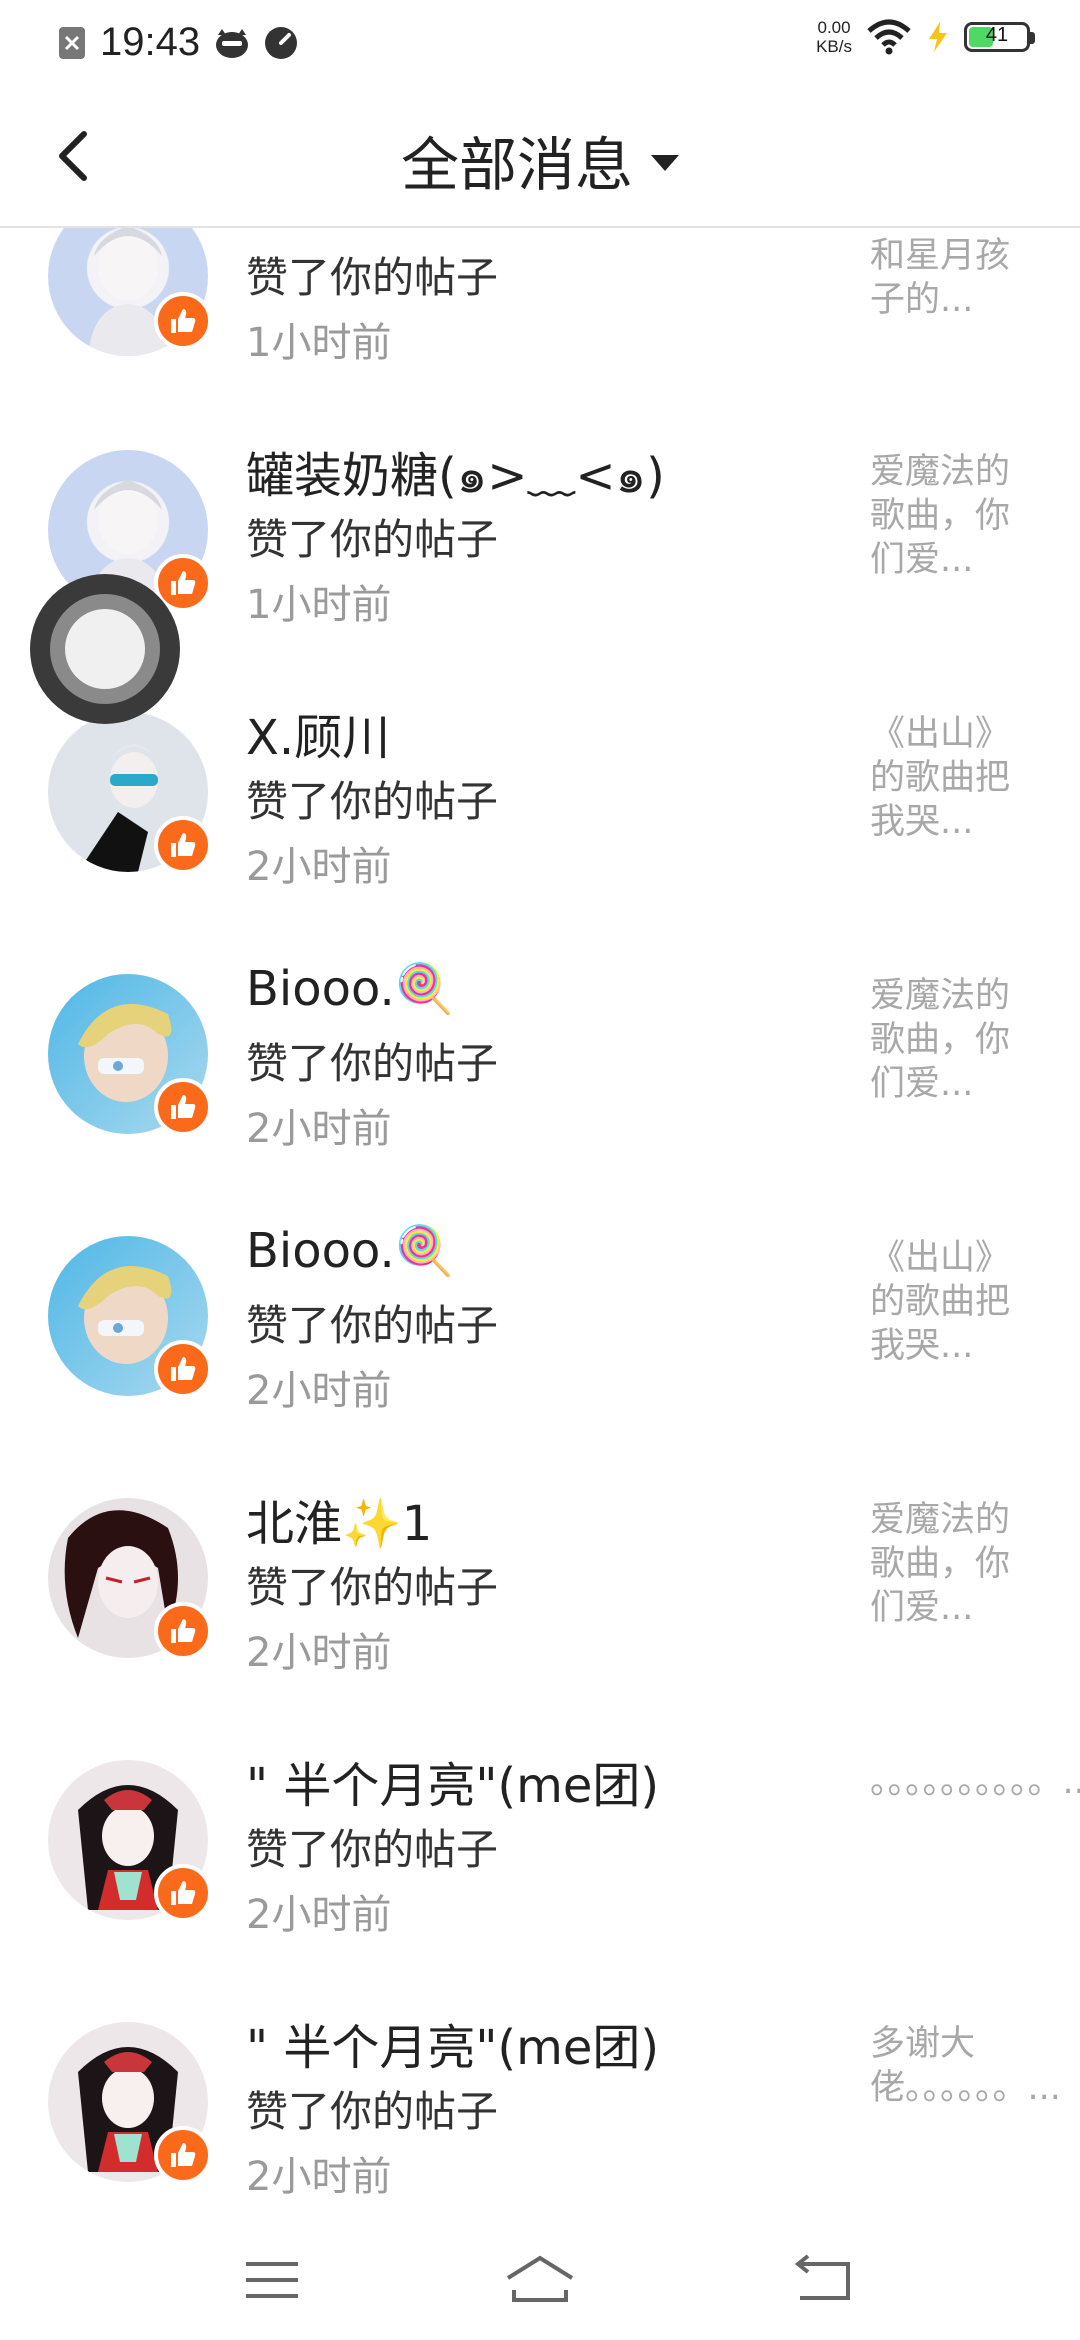 The height and width of the screenshot is (2340, 1080). I want to click on title-bar: 全部消息, so click(540, 156).